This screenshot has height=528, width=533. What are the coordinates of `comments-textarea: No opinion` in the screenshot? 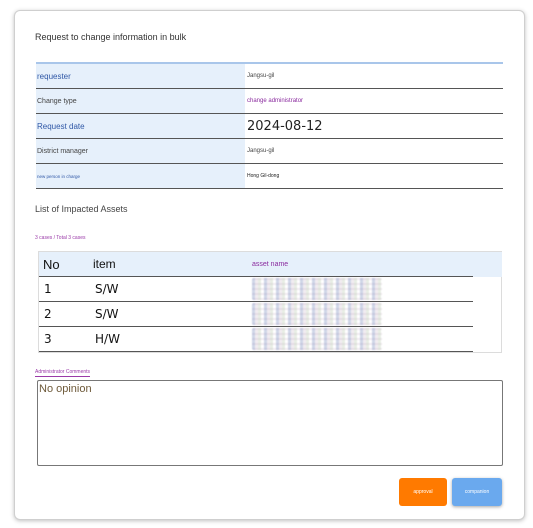 It's located at (270, 423).